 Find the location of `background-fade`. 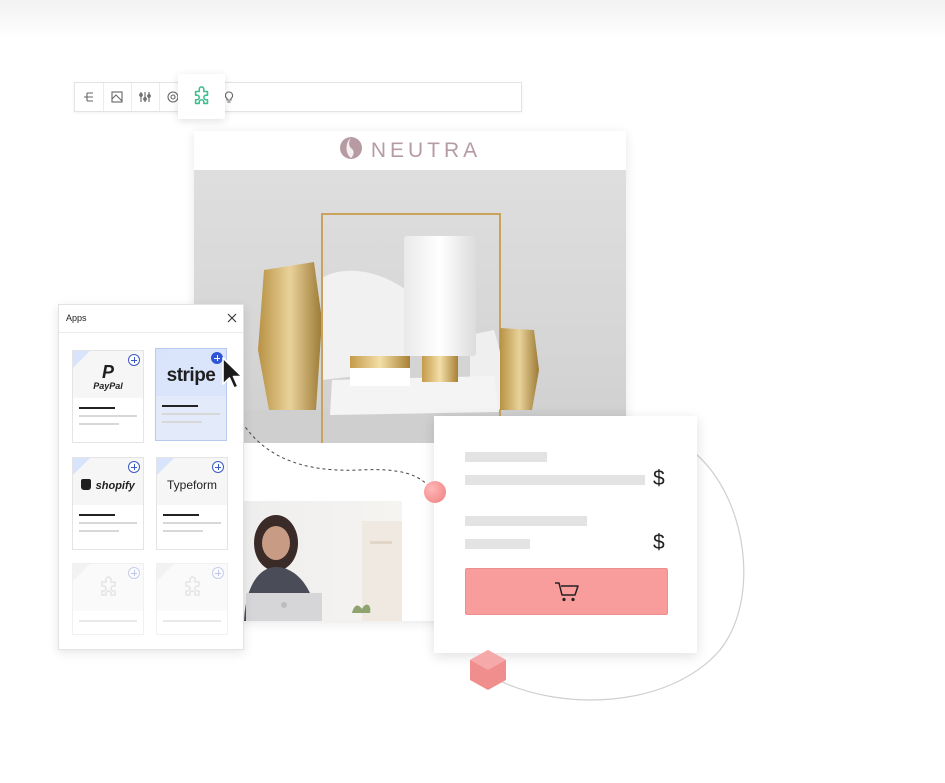

background-fade is located at coordinates (472, 20).